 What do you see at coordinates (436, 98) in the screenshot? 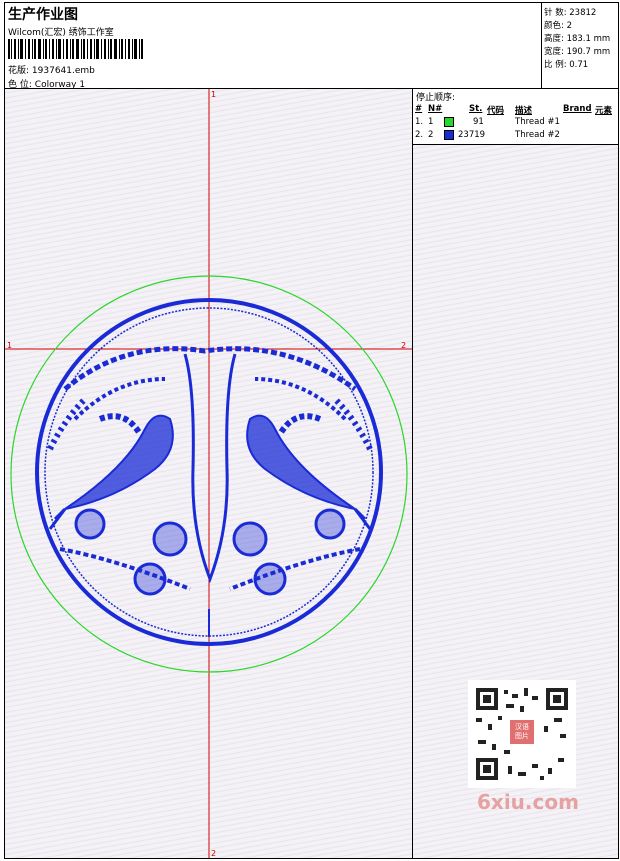
I see `stop-sequence-title: 停止顺序:` at bounding box center [436, 98].